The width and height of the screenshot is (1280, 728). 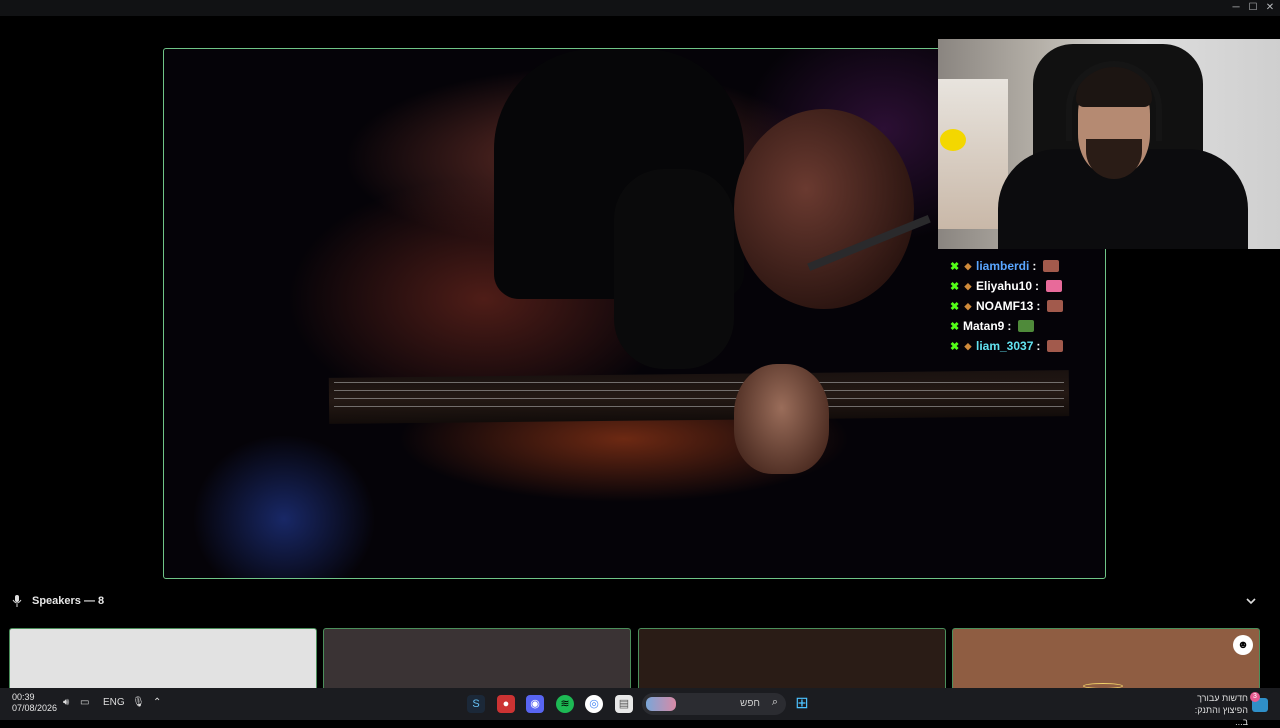 I want to click on speakers-header: Speakers — 8, so click(x=58, y=601).